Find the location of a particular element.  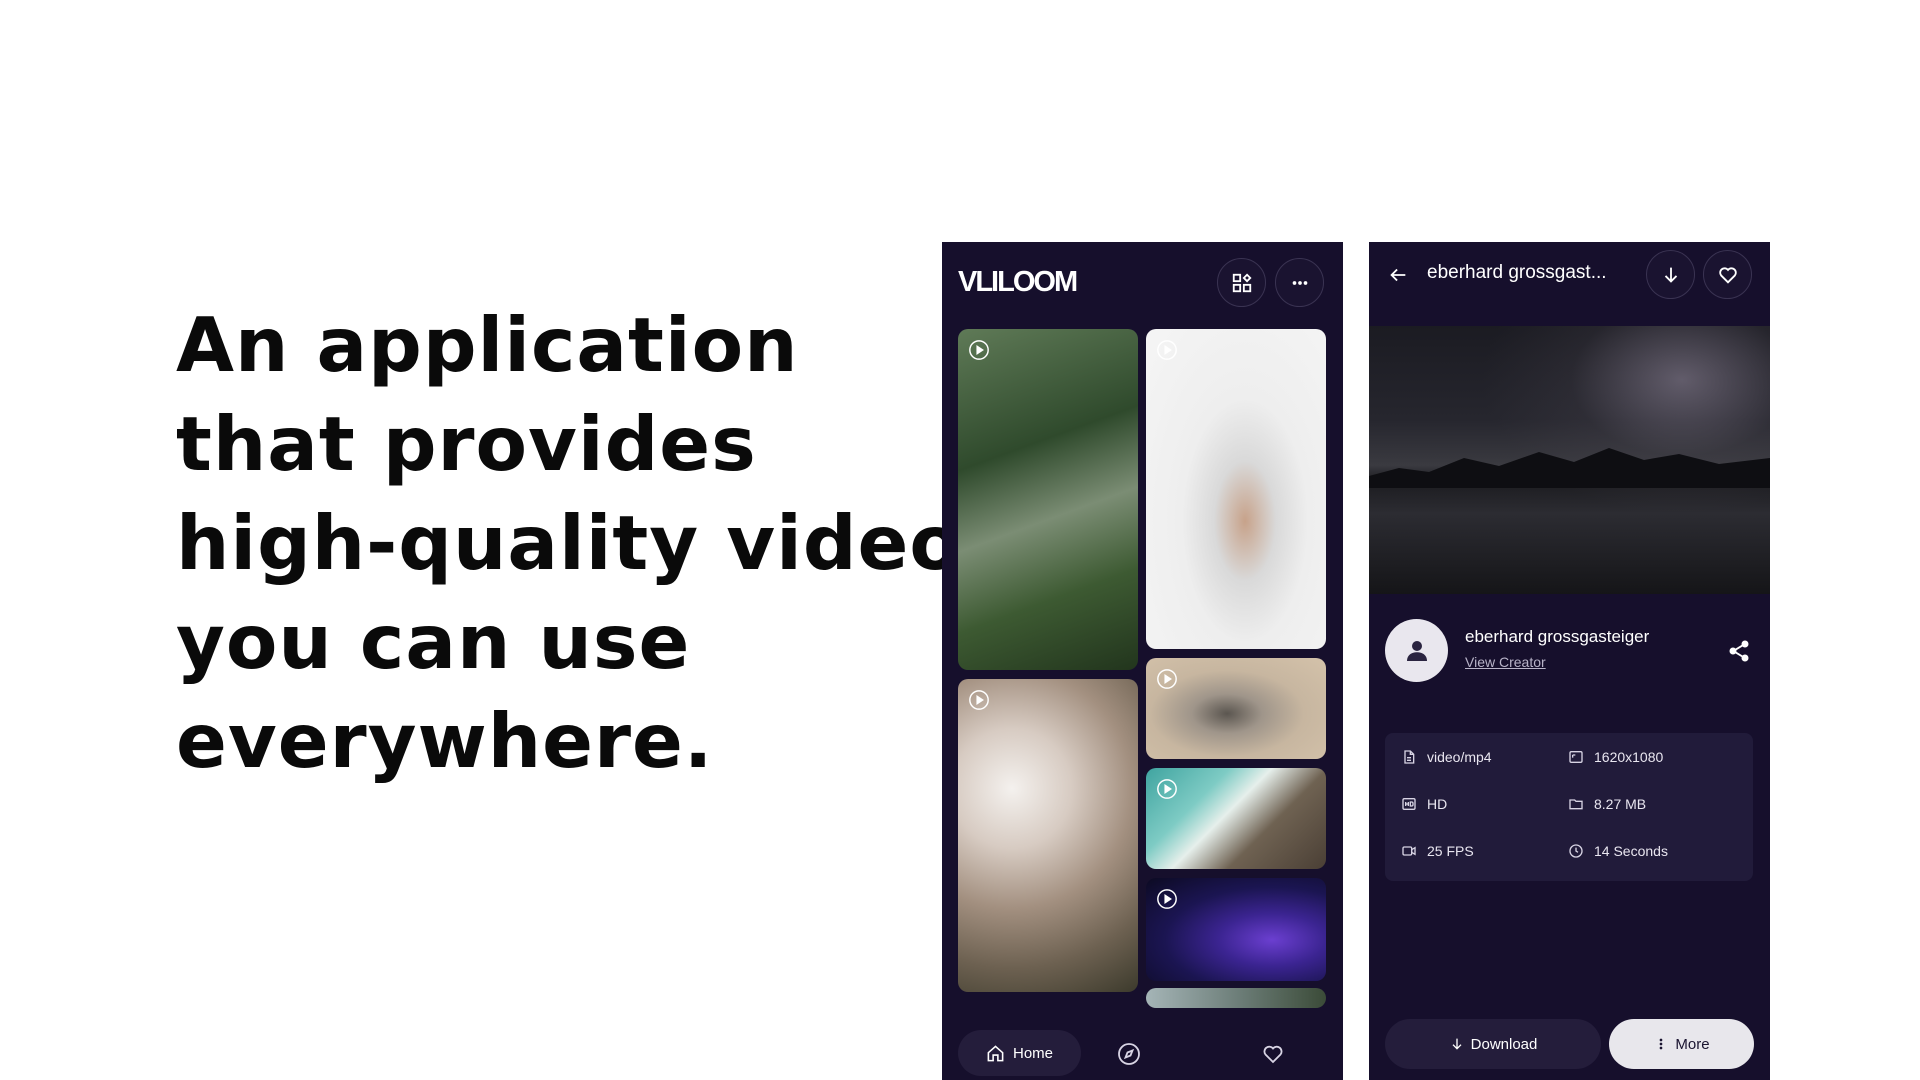

image-frame-icon is located at coordinates (1576, 757).